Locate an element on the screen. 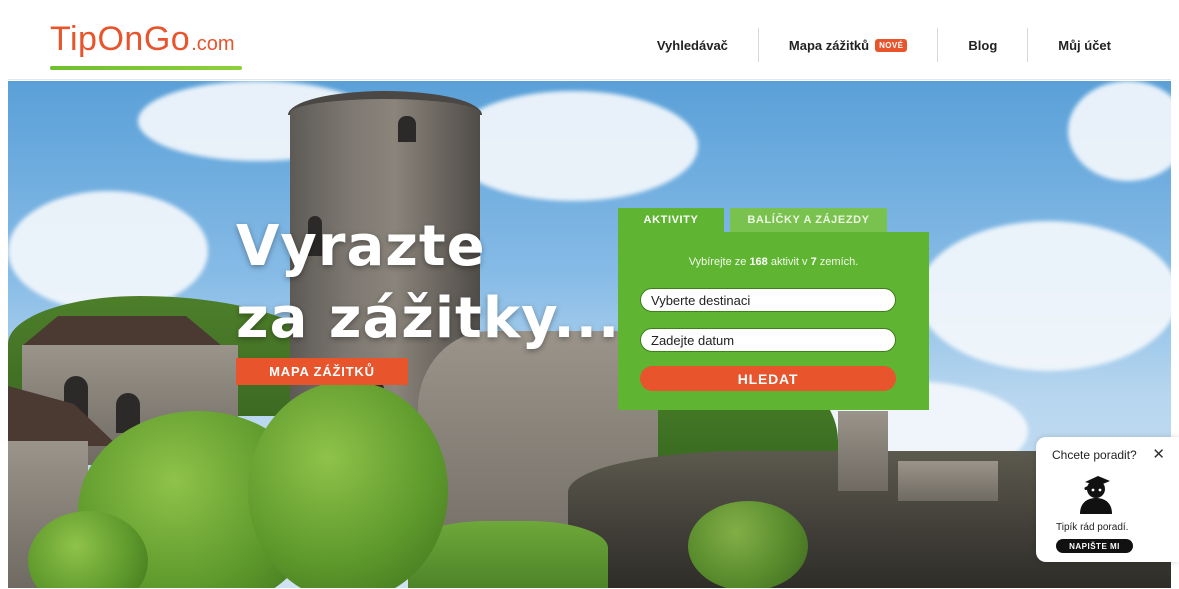  nav-item-label: Mapa zážitků is located at coordinates (829, 45).